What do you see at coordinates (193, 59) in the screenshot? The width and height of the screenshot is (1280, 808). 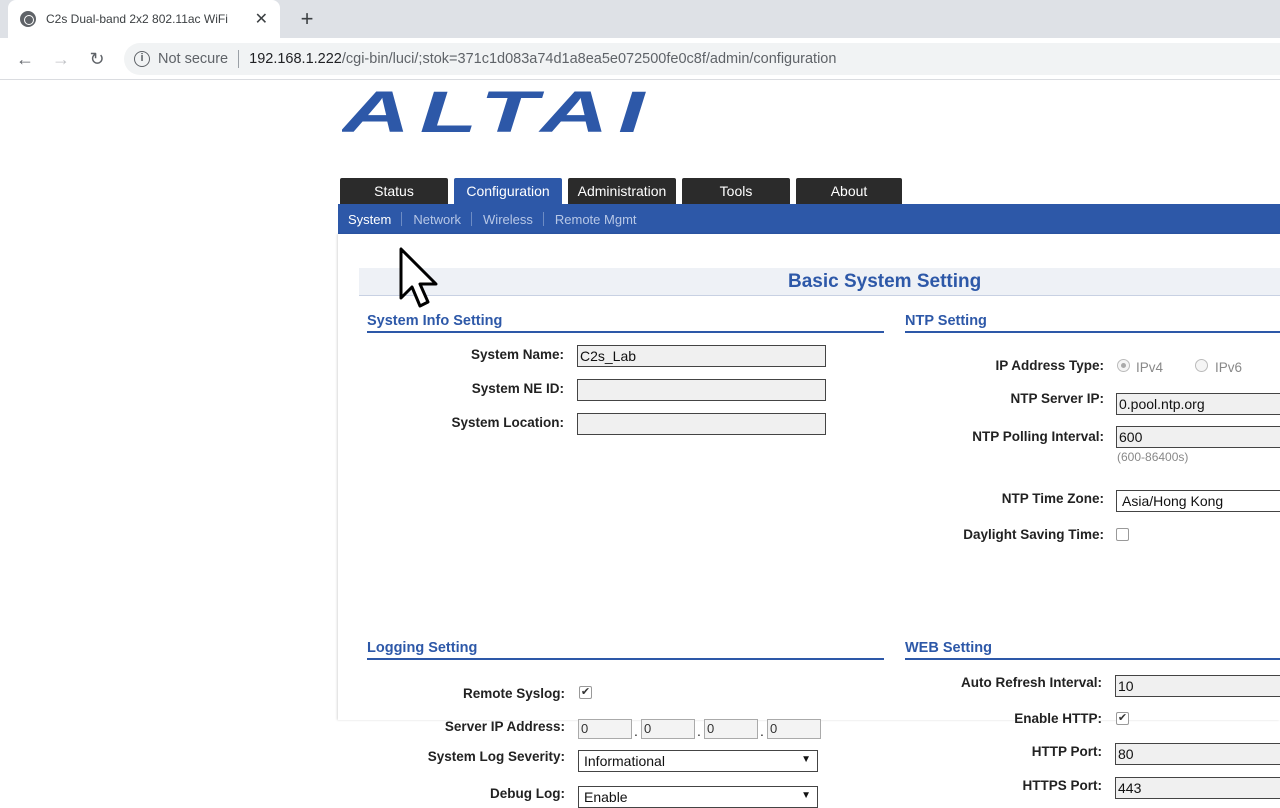 I see `security-label: Not secure` at bounding box center [193, 59].